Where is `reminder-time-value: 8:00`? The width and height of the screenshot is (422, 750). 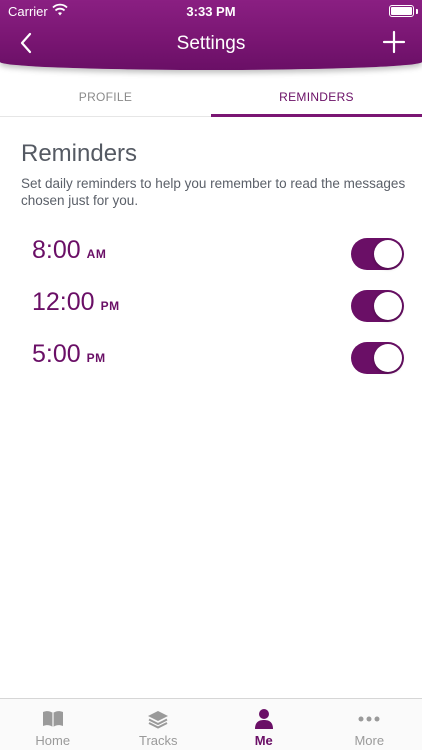 reminder-time-value: 8:00 is located at coordinates (56, 250).